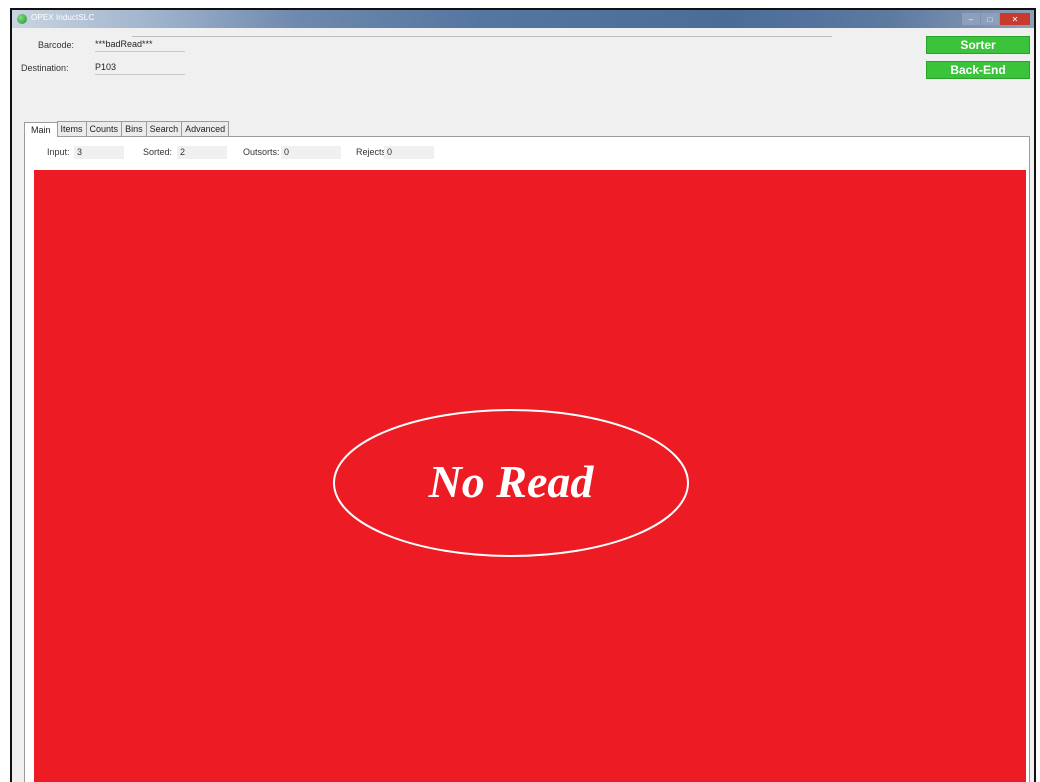  Describe the element at coordinates (409, 152) in the screenshot. I see `rejects-count-value: 0` at that location.